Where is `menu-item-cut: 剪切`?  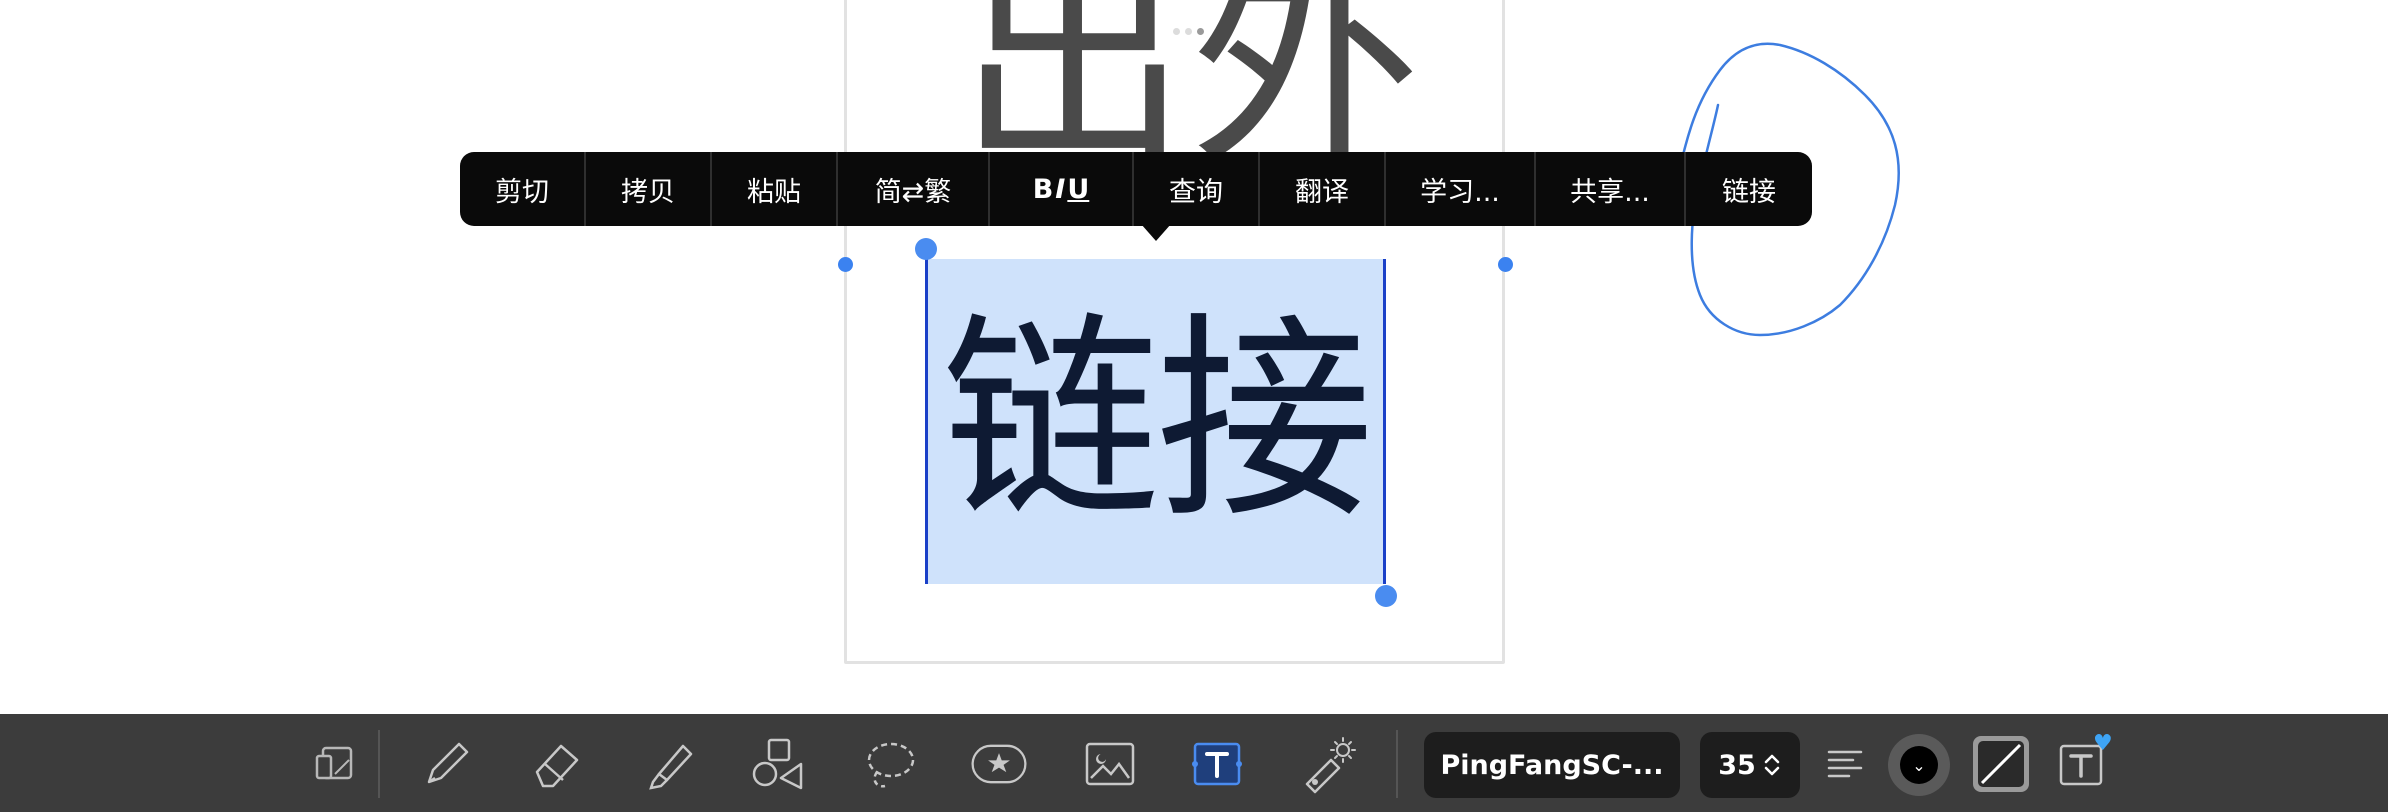
menu-item-cut: 剪切 is located at coordinates (523, 189).